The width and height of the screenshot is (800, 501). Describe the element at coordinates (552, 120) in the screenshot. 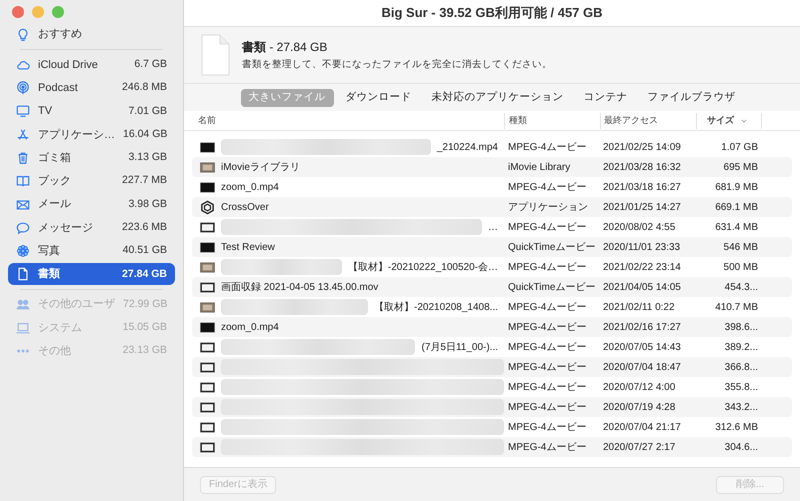

I see `column-header: 種類` at that location.